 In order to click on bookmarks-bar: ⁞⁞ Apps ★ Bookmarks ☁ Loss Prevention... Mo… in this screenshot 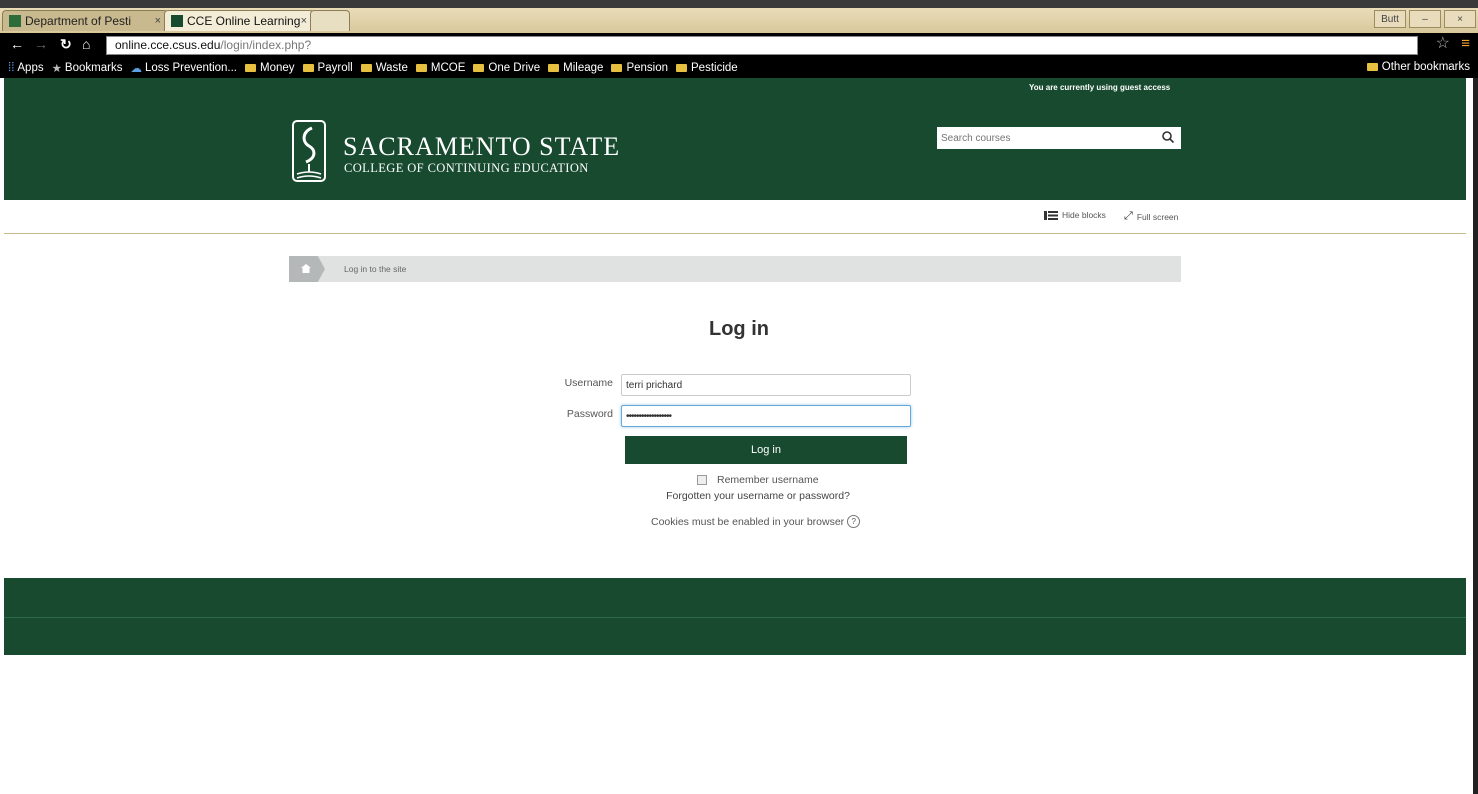, I will do `click(739, 67)`.